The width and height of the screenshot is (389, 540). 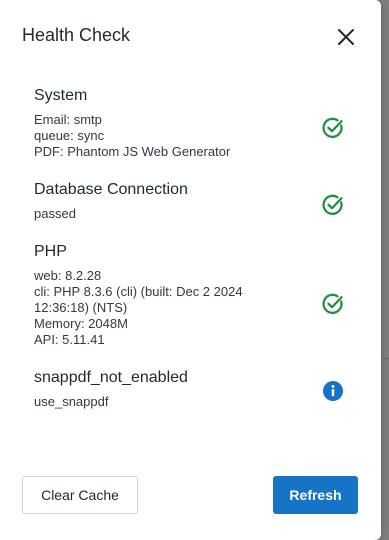 I want to click on check-detail-line: Email: smtp, so click(x=68, y=119).